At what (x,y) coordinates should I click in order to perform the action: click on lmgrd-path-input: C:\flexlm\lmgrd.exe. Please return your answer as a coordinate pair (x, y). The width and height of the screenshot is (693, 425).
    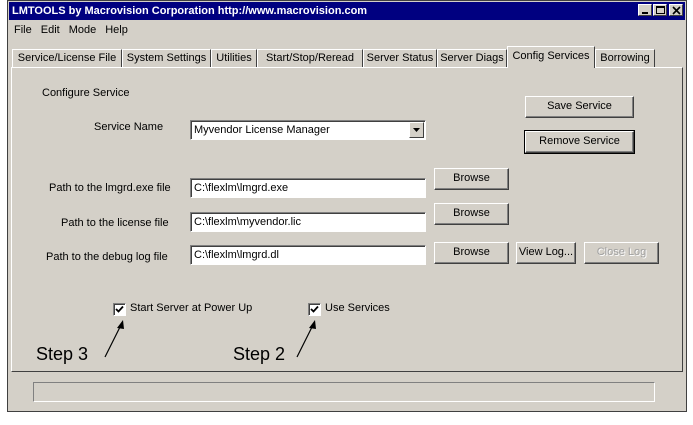
    Looking at the image, I should click on (308, 188).